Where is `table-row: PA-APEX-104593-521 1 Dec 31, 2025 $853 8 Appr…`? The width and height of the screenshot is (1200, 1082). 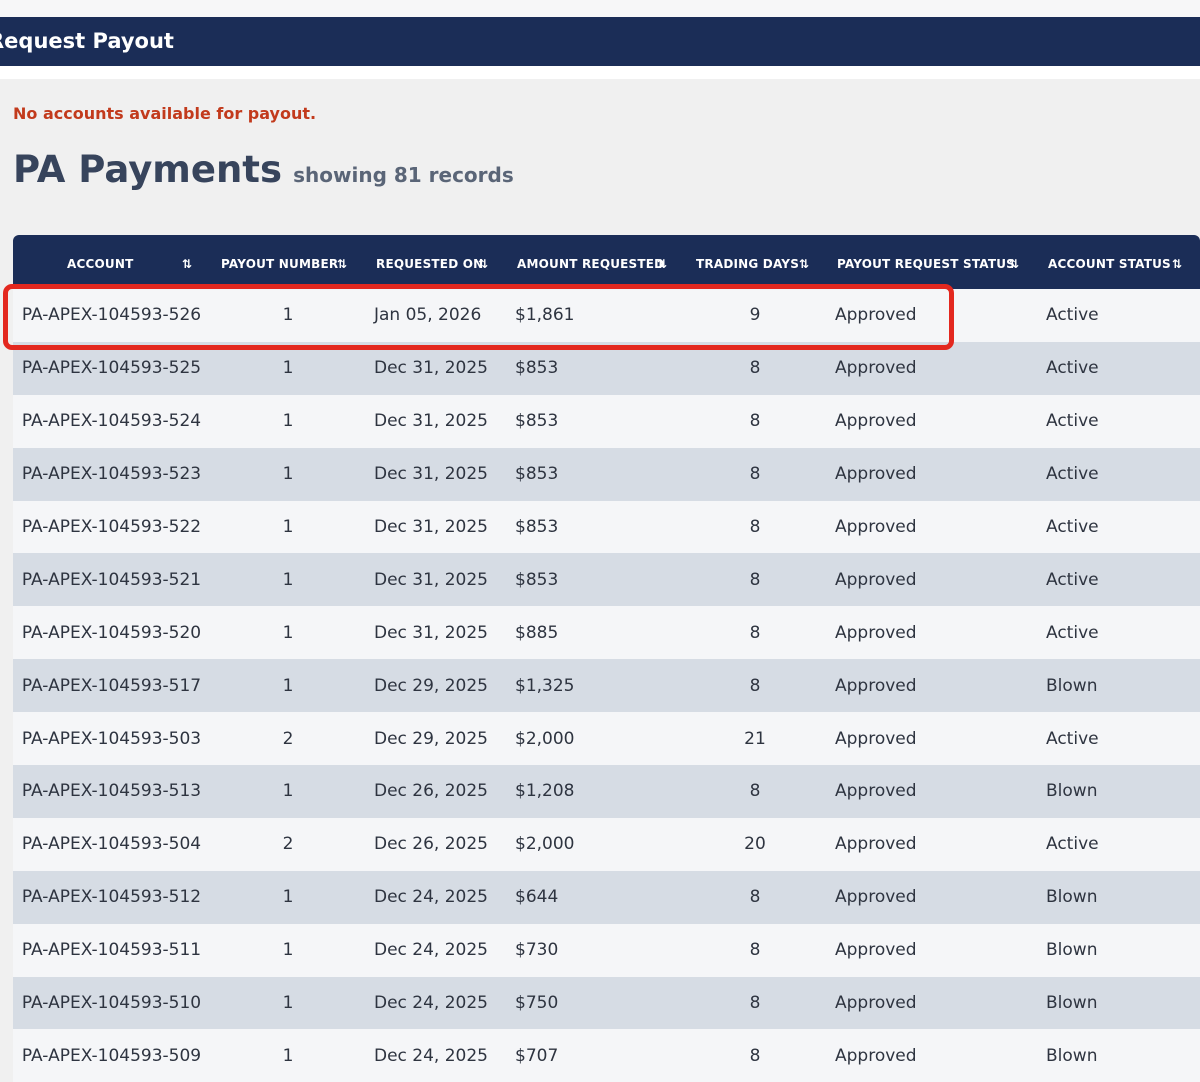 table-row: PA-APEX-104593-521 1 Dec 31, 2025 $853 8 Appr… is located at coordinates (606, 580).